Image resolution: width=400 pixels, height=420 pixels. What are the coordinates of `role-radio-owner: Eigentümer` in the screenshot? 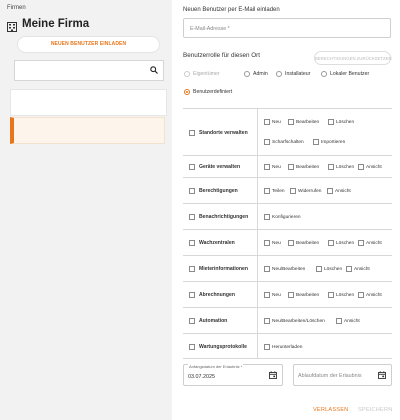 It's located at (202, 74).